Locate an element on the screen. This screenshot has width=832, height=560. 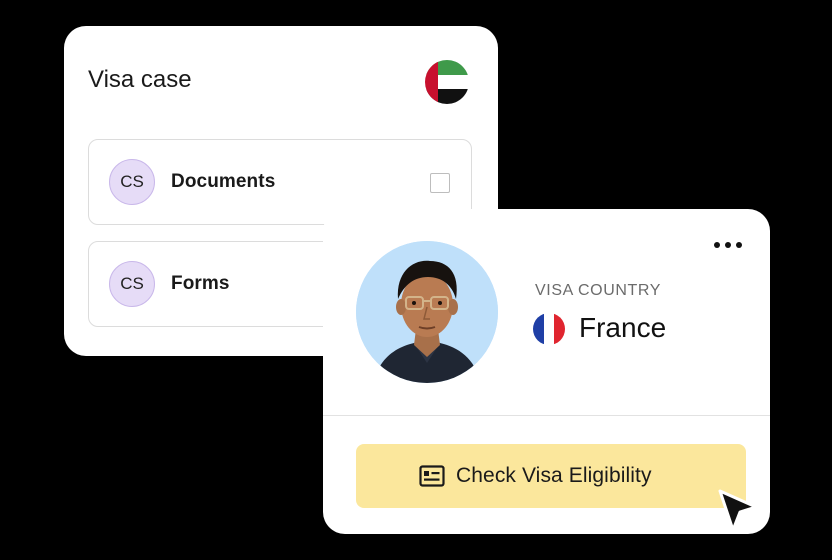
forms-label: Forms is located at coordinates (200, 283).